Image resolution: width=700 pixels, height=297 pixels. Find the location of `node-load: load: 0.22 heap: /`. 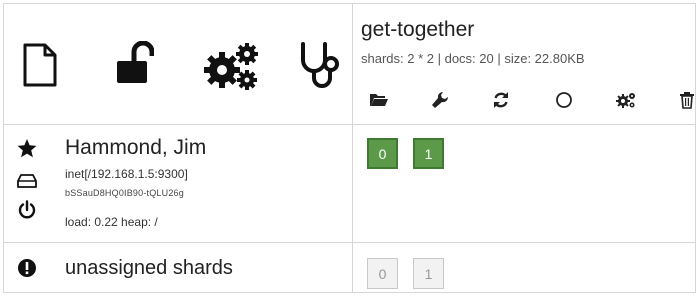

node-load: load: 0.22 heap: / is located at coordinates (111, 222).